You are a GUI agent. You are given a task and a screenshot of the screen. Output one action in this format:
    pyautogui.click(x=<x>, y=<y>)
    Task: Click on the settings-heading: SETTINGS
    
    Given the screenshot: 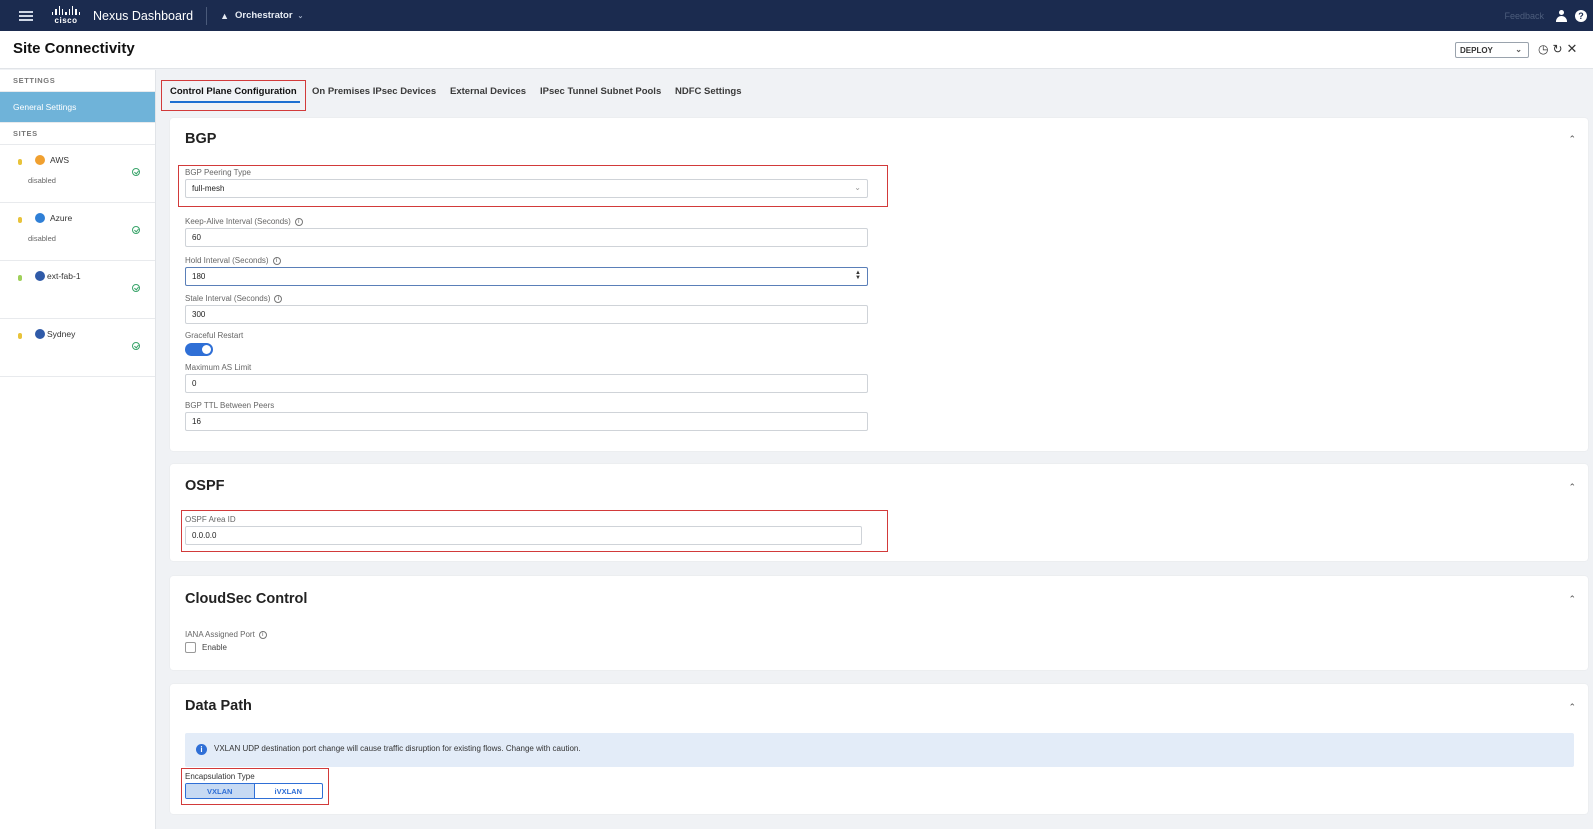 What is the action you would take?
    pyautogui.click(x=77, y=81)
    